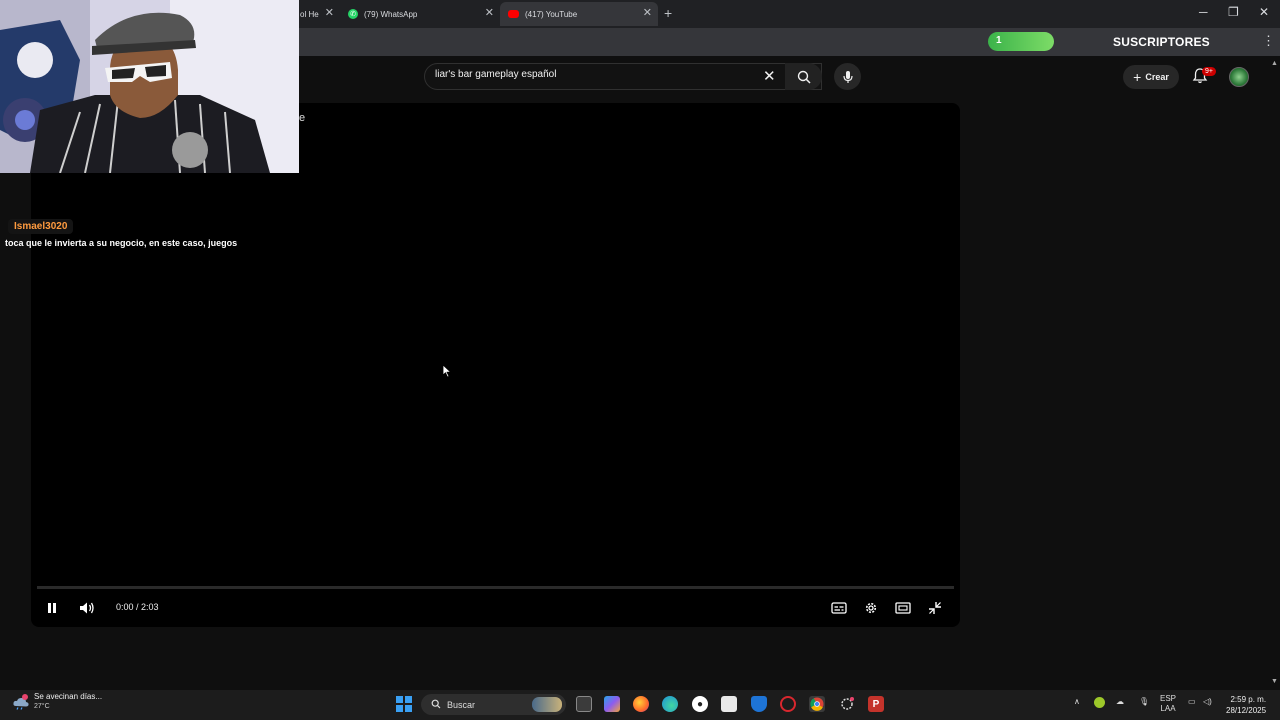  I want to click on browser-menu-button: ⋮, so click(1268, 41).